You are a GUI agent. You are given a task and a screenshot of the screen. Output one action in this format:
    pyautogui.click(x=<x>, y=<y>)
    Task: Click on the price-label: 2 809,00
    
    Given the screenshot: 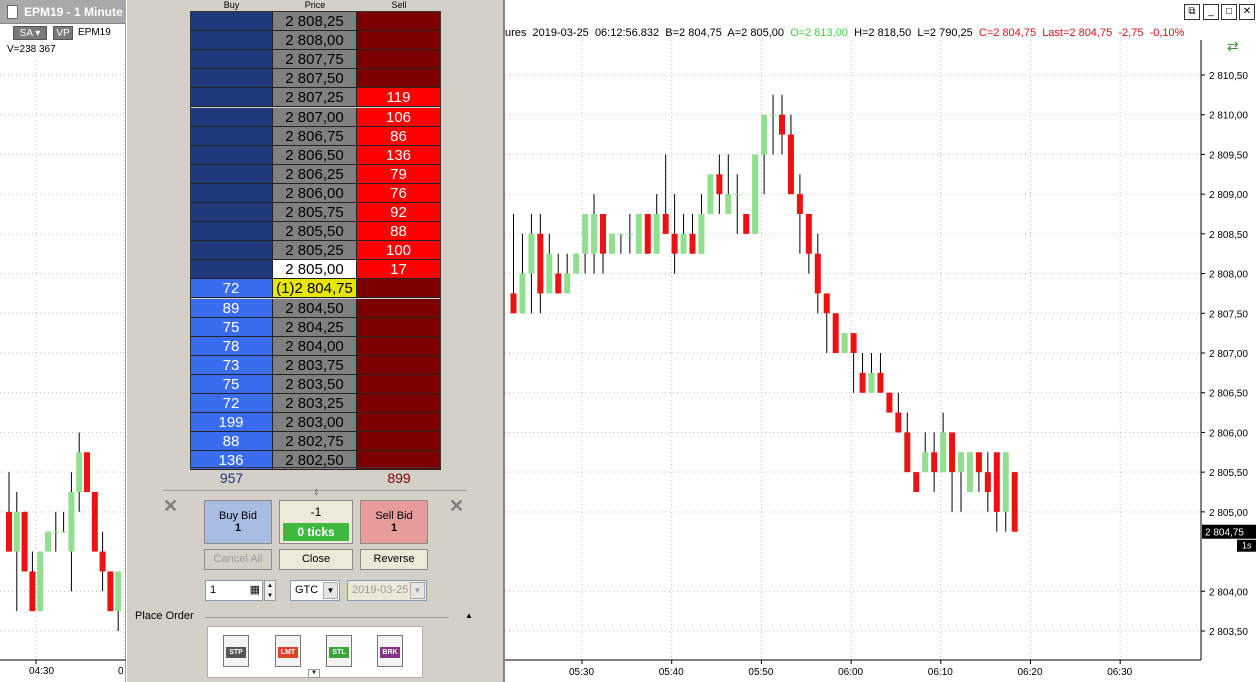 What is the action you would take?
    pyautogui.click(x=1228, y=195)
    